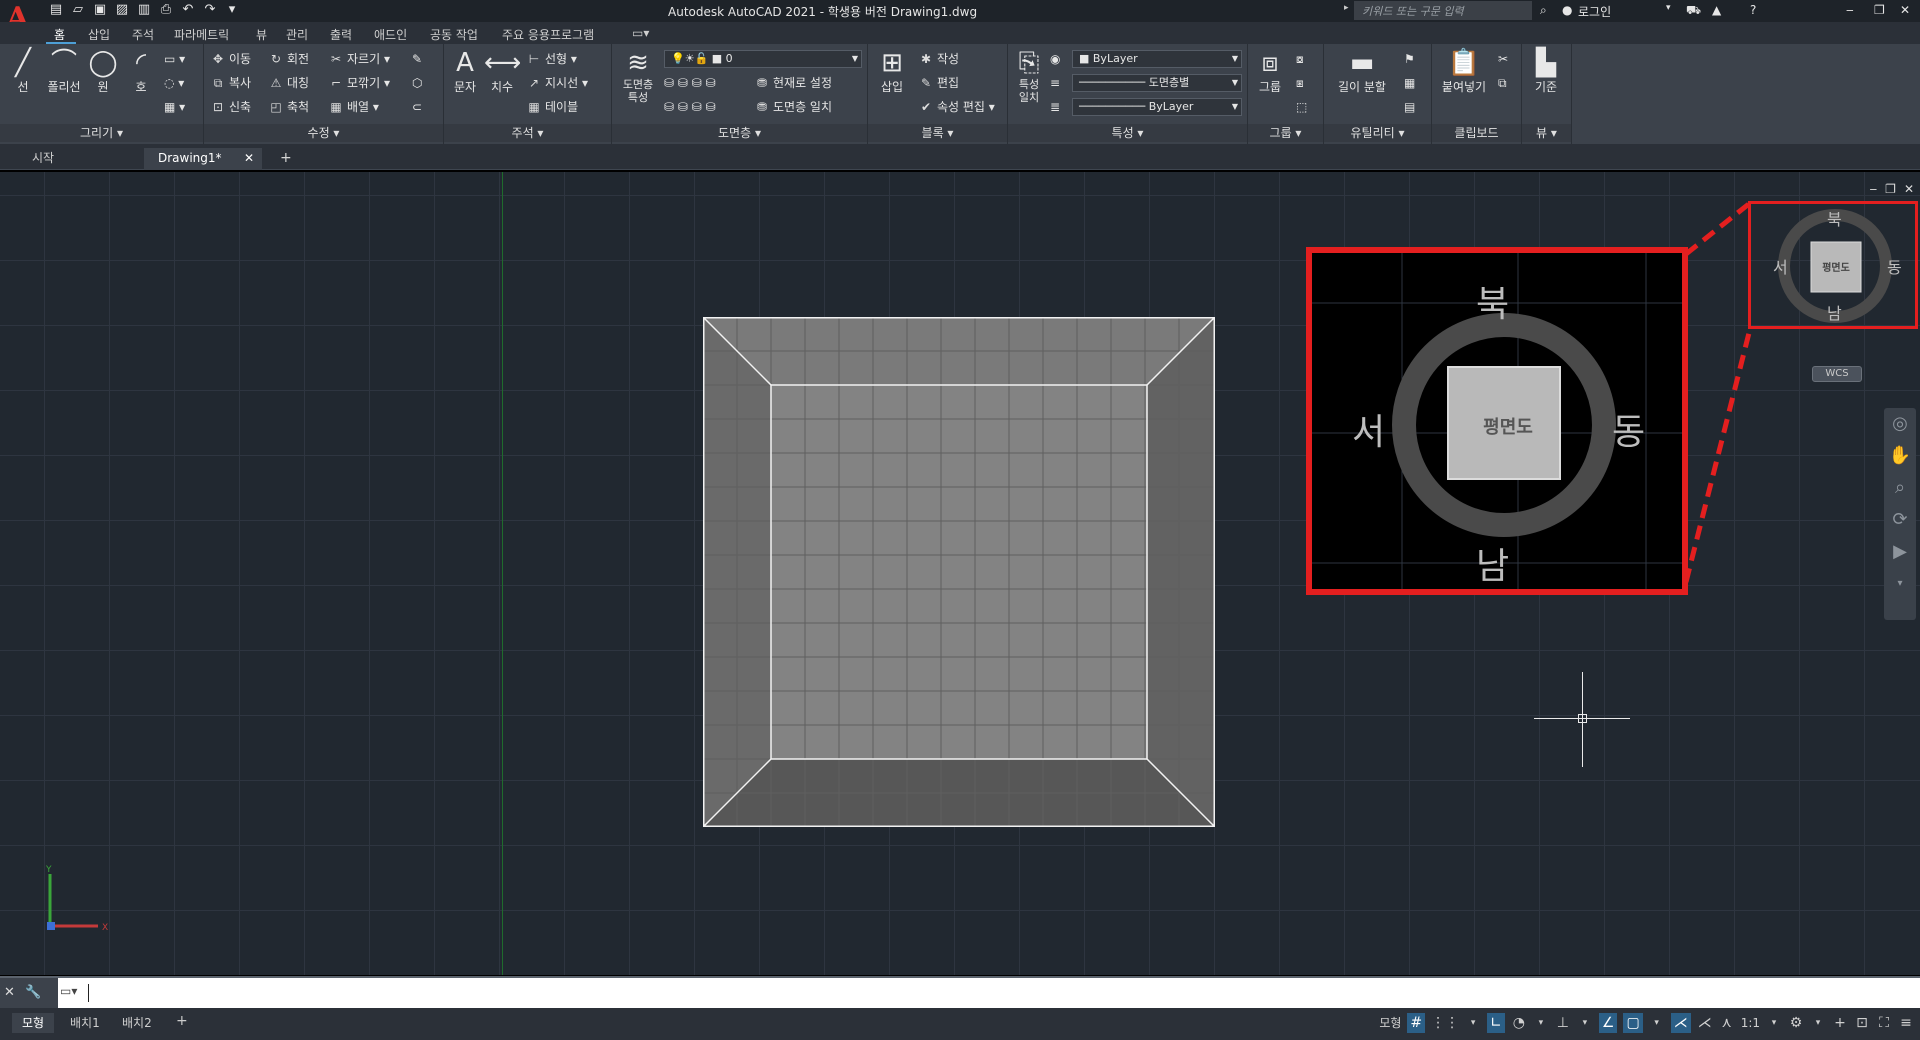 The height and width of the screenshot is (1040, 1920). I want to click on saveas-icon: ▨, so click(122, 10).